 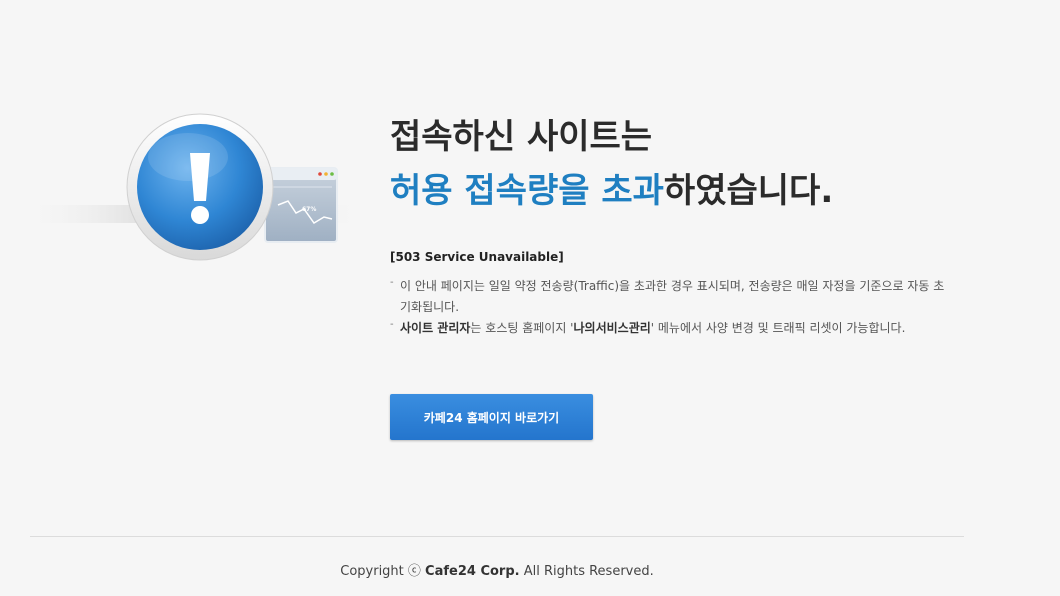 I want to click on notice-text: 는 호스팅 홈페이지 ', so click(x=522, y=328).